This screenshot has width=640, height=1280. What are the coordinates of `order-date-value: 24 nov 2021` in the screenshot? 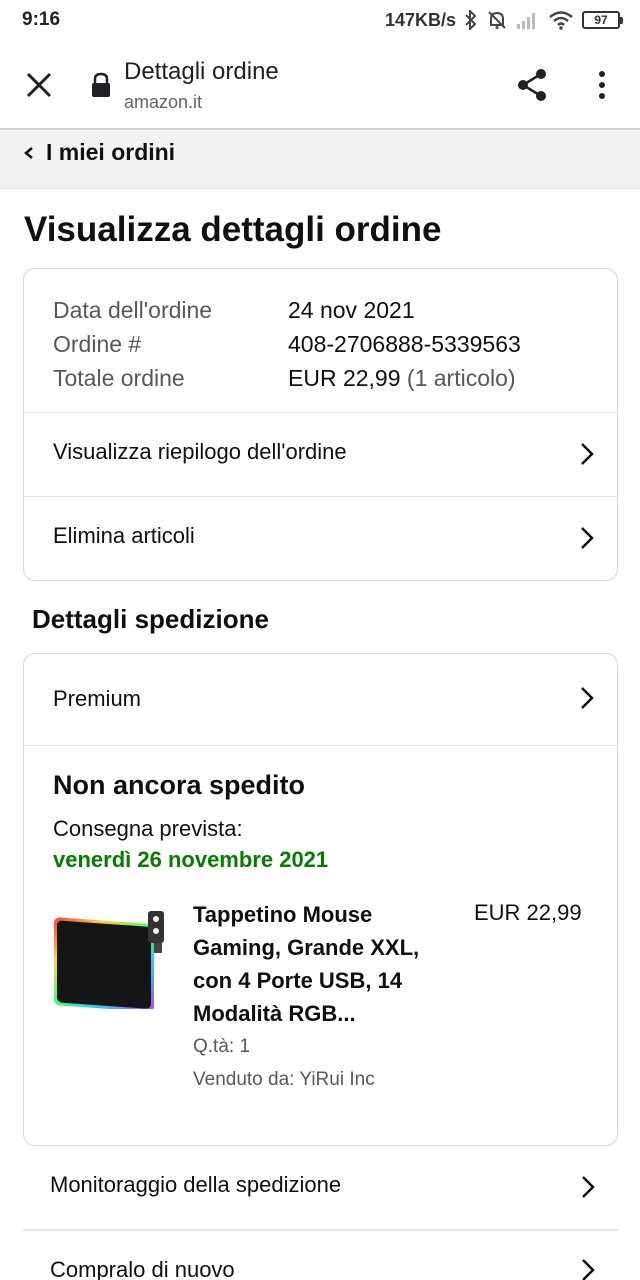 It's located at (351, 310).